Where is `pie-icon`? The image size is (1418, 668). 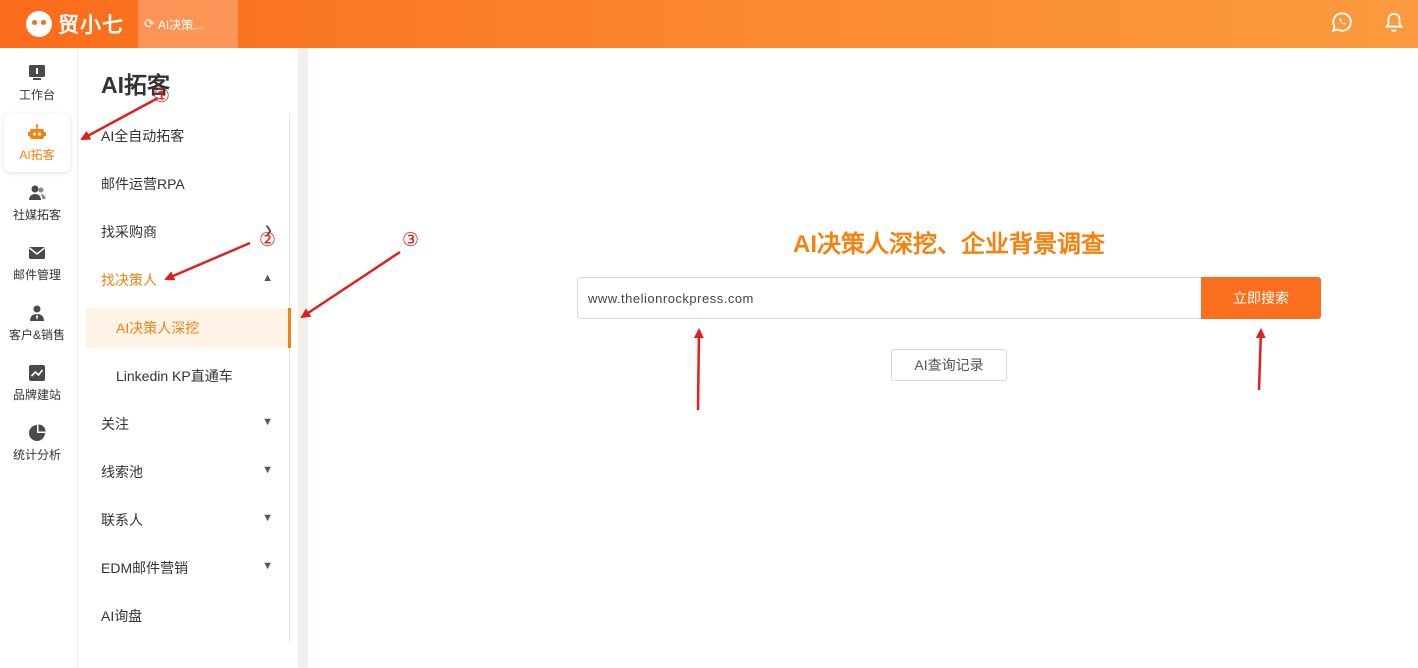
pie-icon is located at coordinates (37, 432).